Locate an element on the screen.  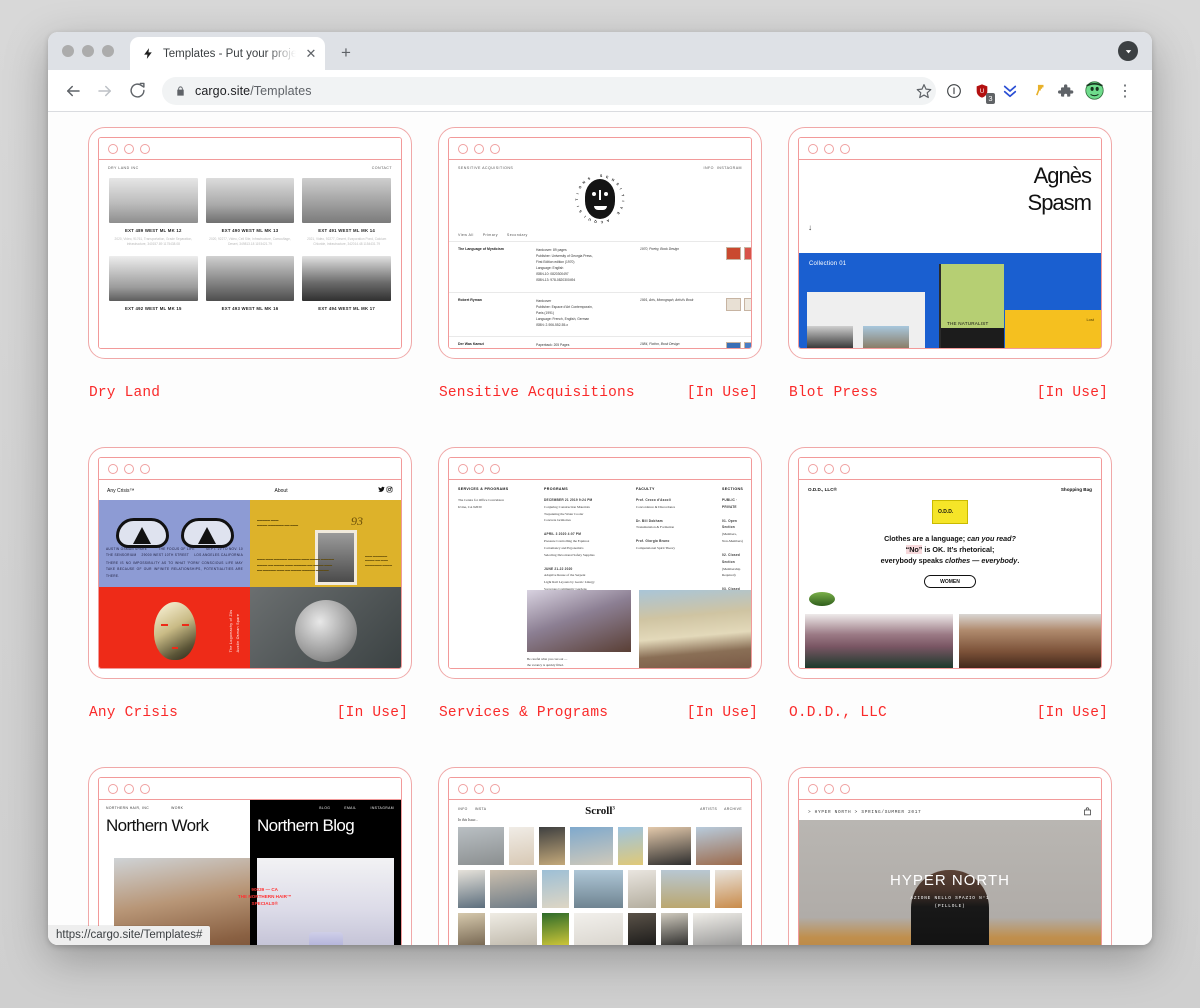
template-name: Blot Press is located at coordinates (833, 393).